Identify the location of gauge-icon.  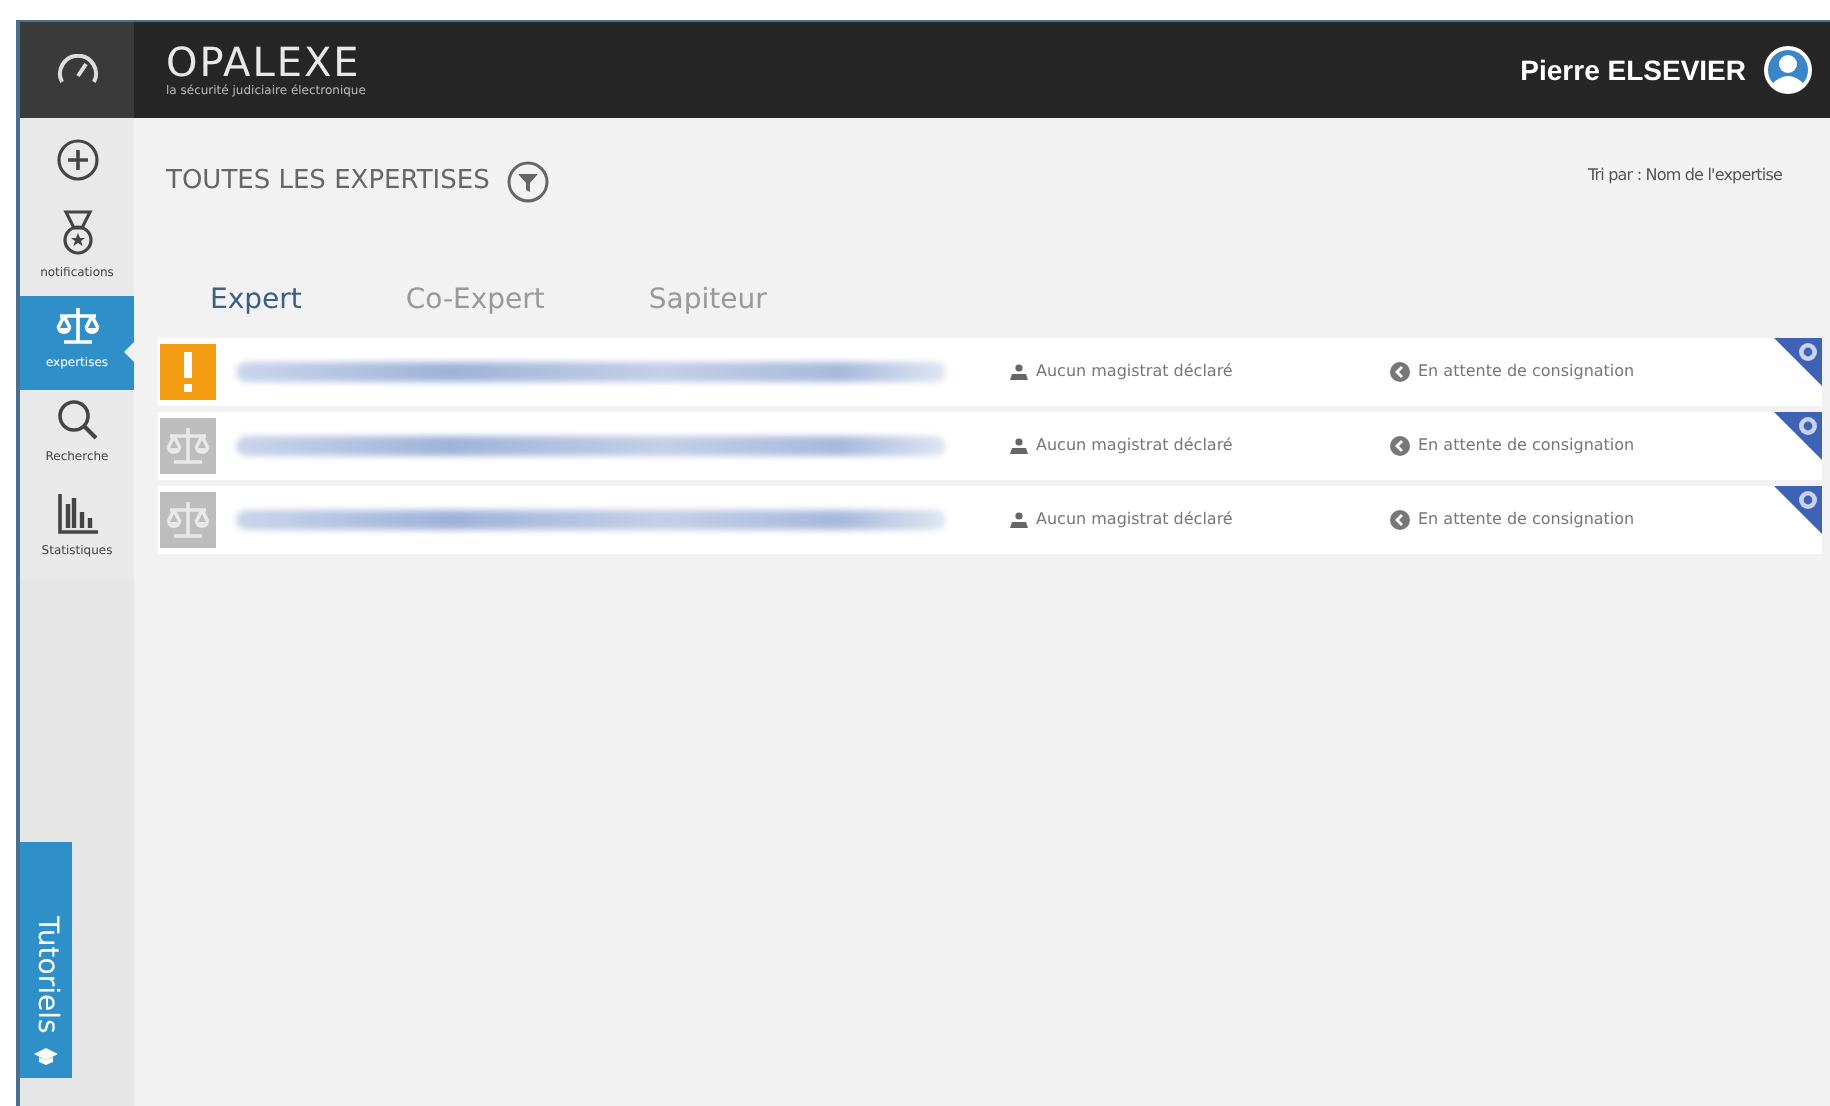
(77, 70).